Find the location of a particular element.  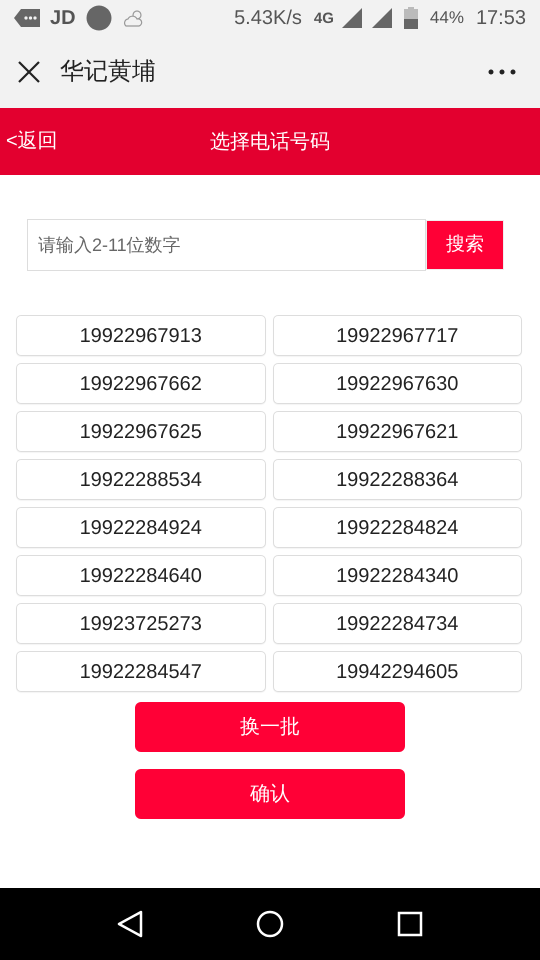

search-field: 请输入2-11位数字 is located at coordinates (226, 245).